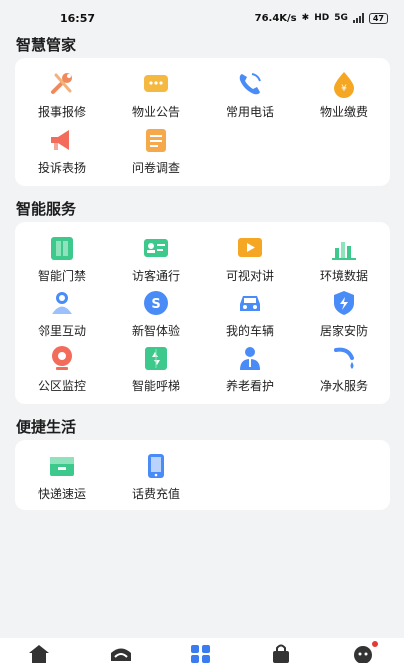 The height and width of the screenshot is (663, 404). I want to click on survey-document-icon, so click(156, 140).